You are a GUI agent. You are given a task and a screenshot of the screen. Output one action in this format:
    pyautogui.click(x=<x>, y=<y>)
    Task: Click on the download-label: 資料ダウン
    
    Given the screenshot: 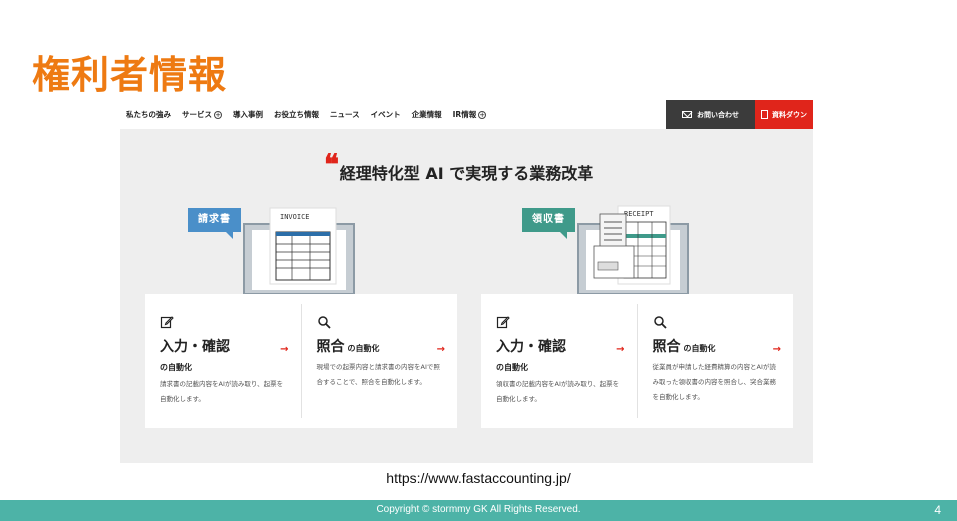 What is the action you would take?
    pyautogui.click(x=789, y=114)
    